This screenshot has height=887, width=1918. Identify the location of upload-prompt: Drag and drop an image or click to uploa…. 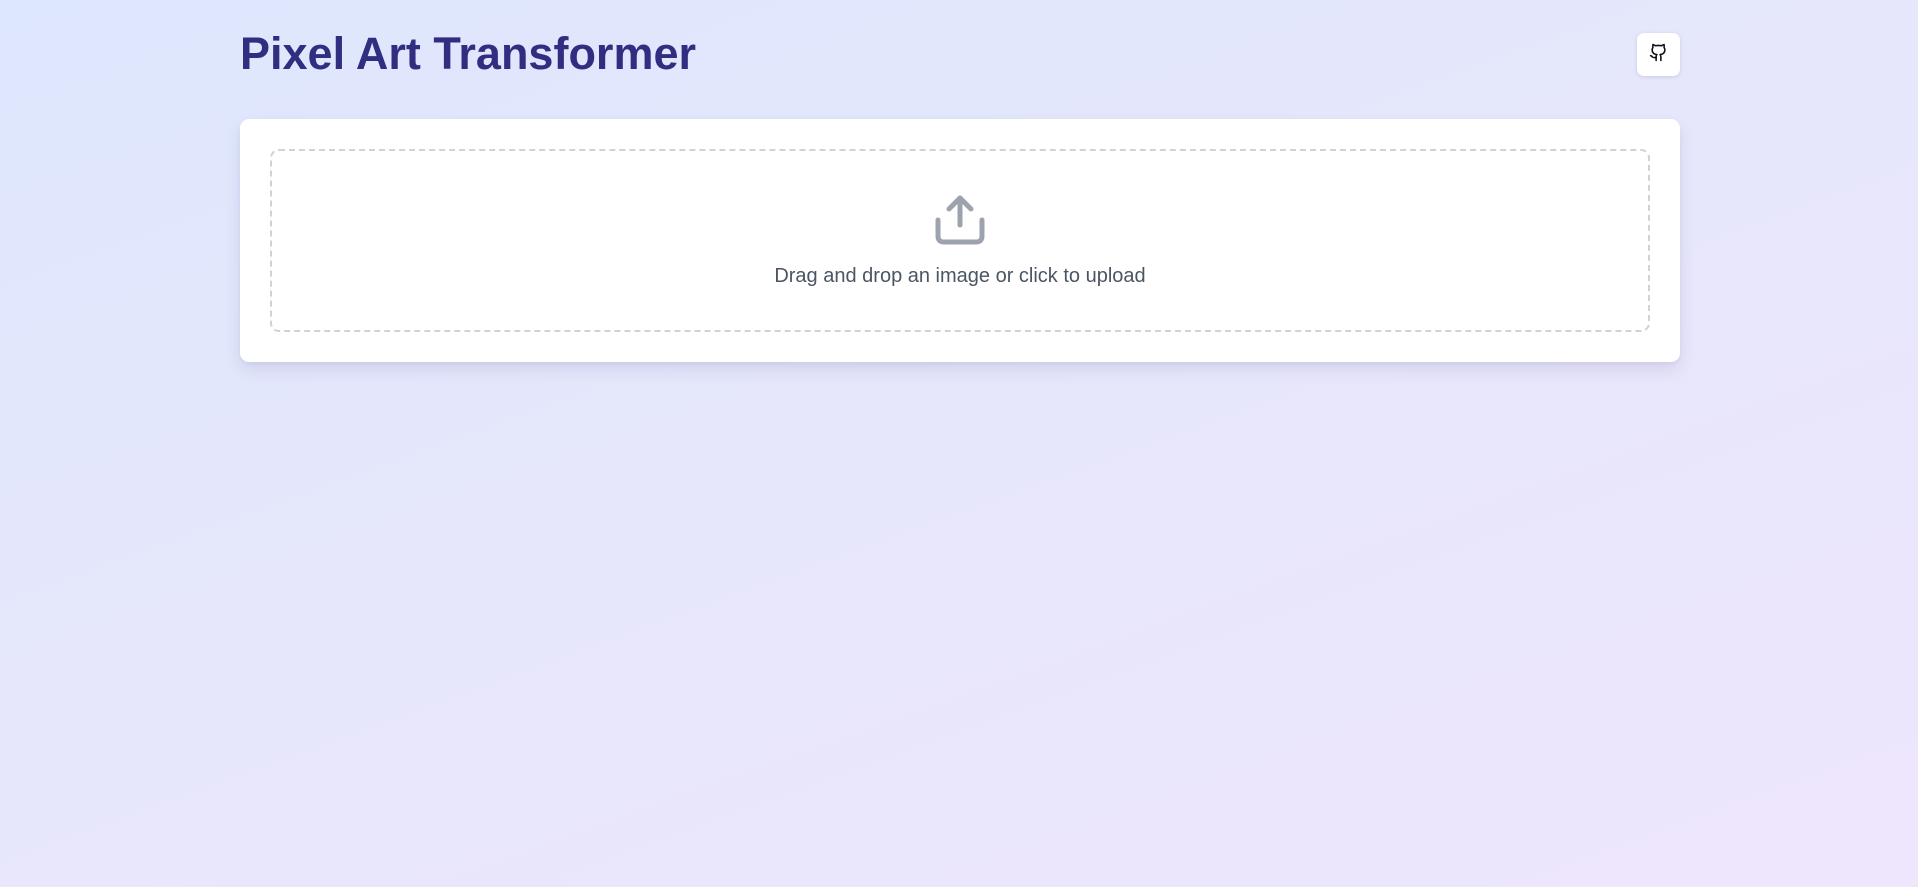
(960, 276).